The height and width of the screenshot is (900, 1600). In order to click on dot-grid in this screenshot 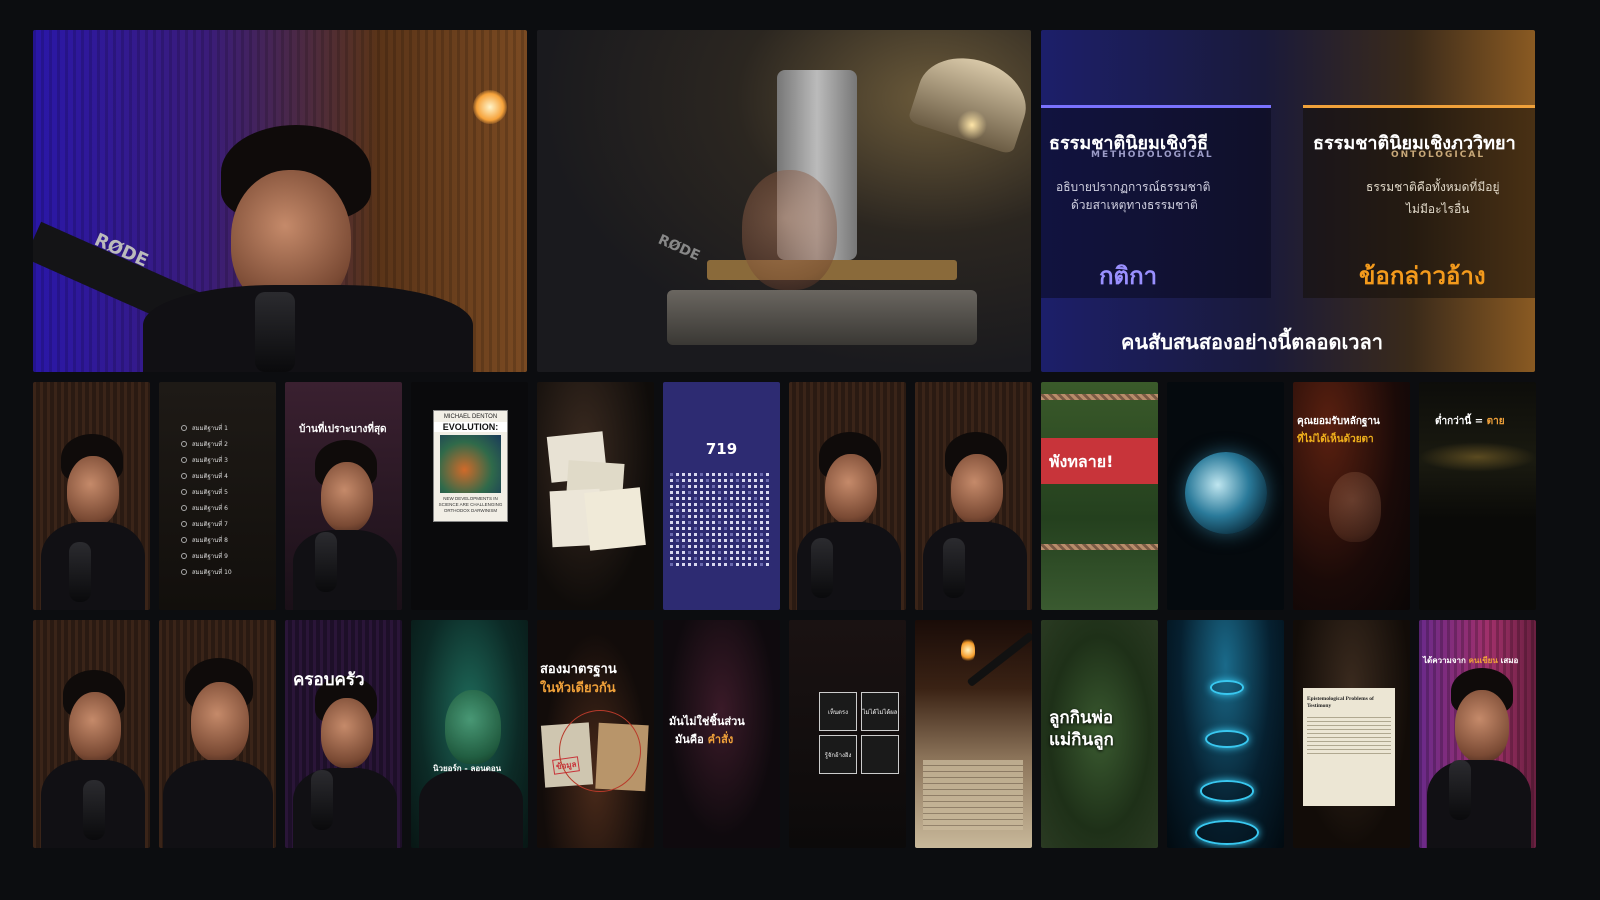, I will do `click(719, 519)`.